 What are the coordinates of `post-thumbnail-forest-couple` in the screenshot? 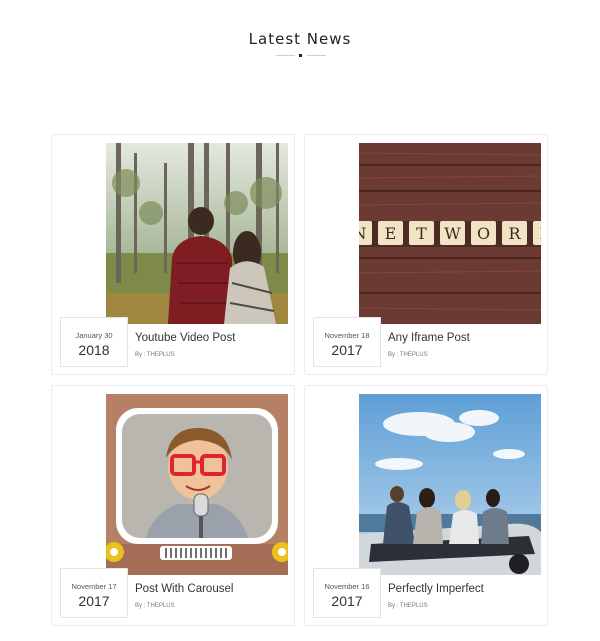 It's located at (197, 233).